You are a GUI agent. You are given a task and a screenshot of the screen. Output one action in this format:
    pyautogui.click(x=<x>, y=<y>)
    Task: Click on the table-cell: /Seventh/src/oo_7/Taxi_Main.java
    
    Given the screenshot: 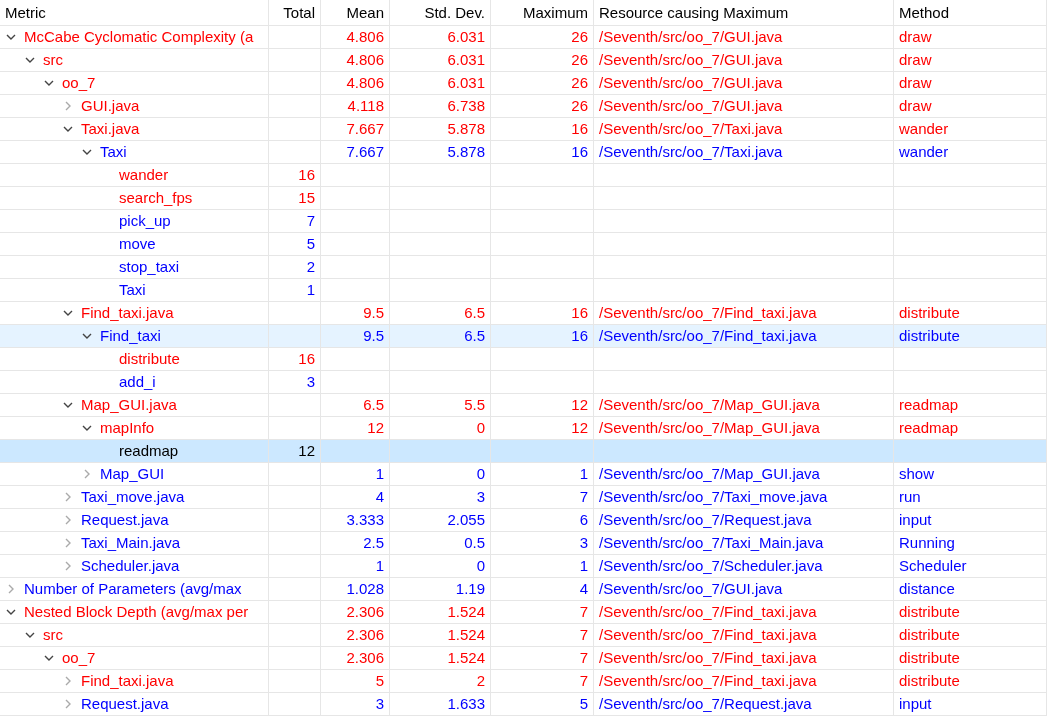 What is the action you would take?
    pyautogui.click(x=711, y=542)
    